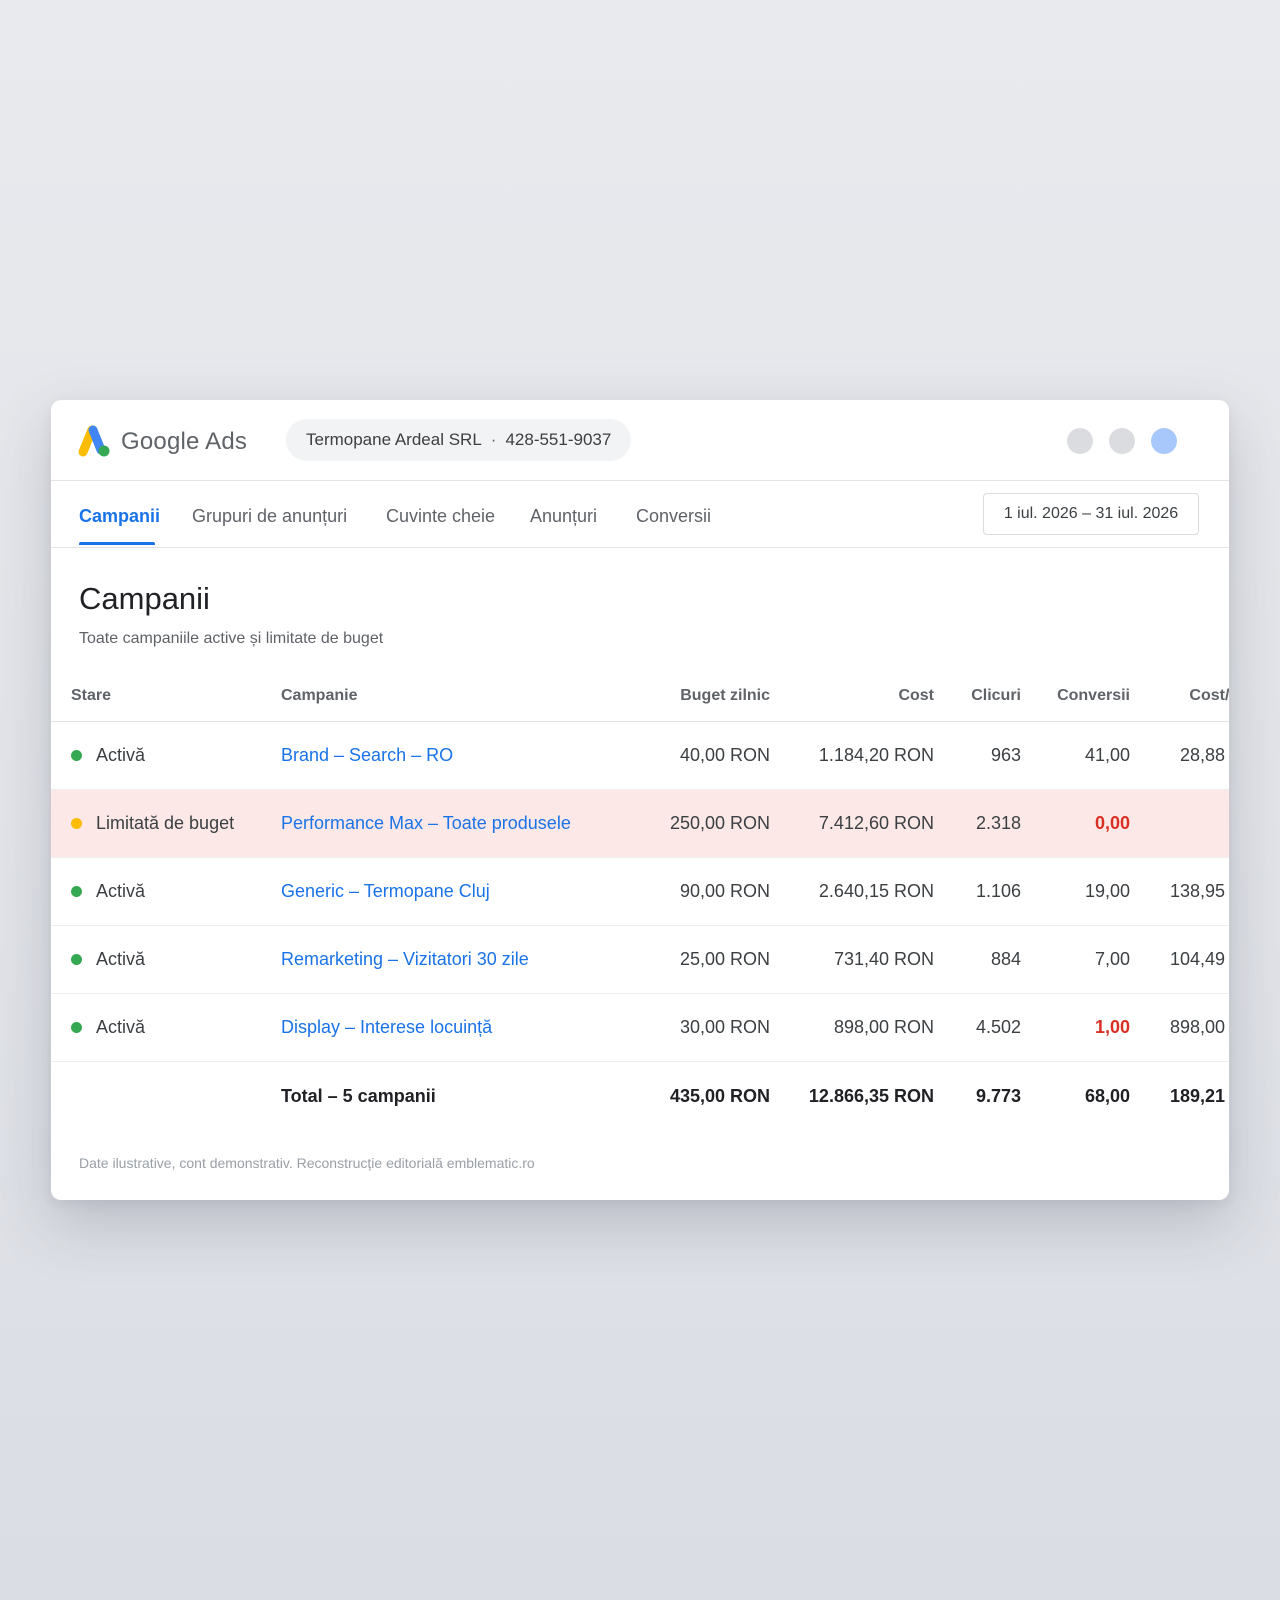 Image resolution: width=1280 pixels, height=1600 pixels. What do you see at coordinates (673, 516) in the screenshot?
I see `tab-conversii: Conversii` at bounding box center [673, 516].